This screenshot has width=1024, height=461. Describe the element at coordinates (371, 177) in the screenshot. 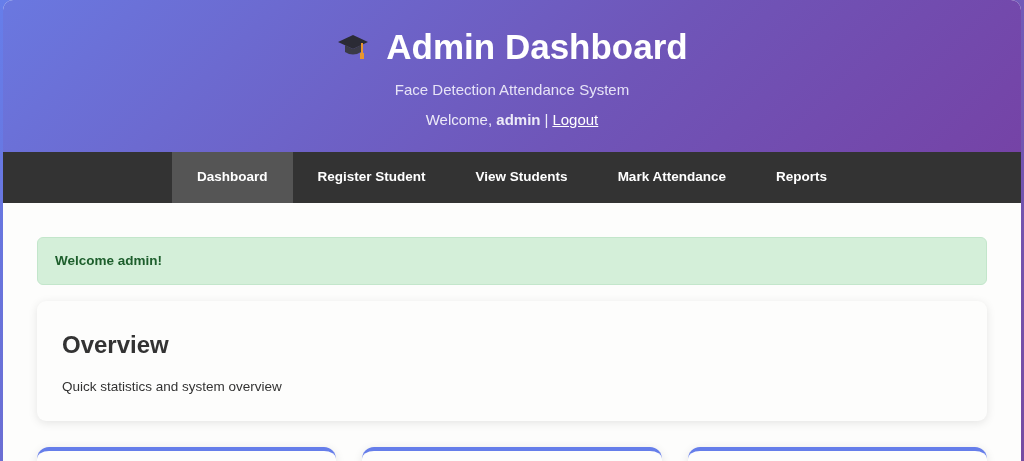

I see `nav-tab: Register Student` at that location.